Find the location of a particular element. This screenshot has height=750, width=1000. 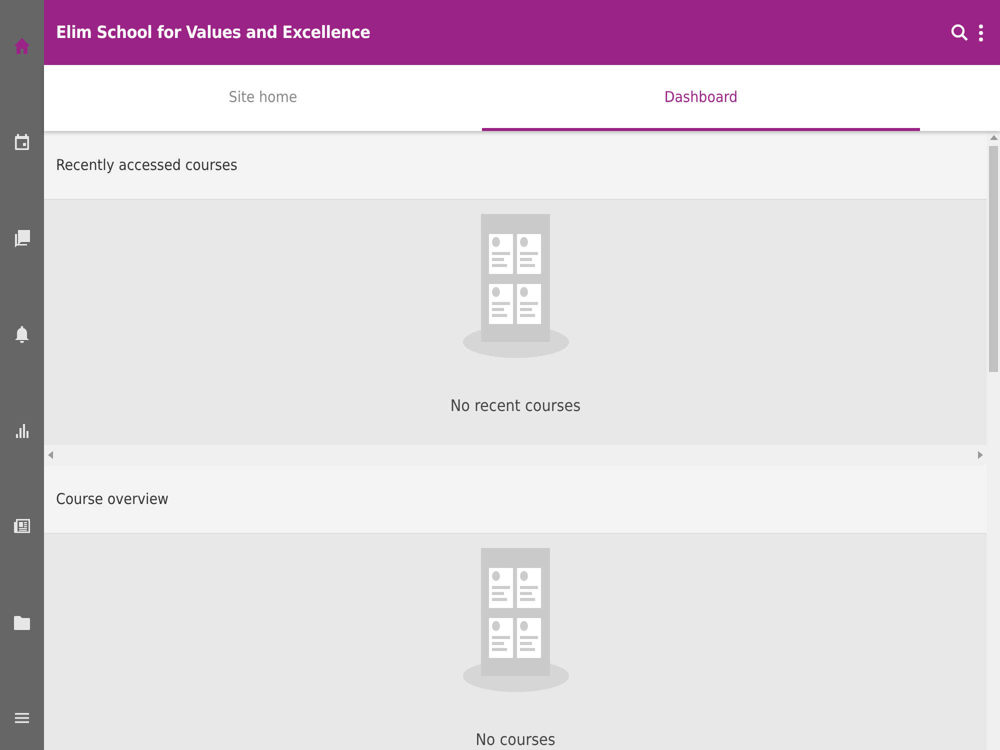

site-title: Elim School for Values and Excellence is located at coordinates (214, 32).